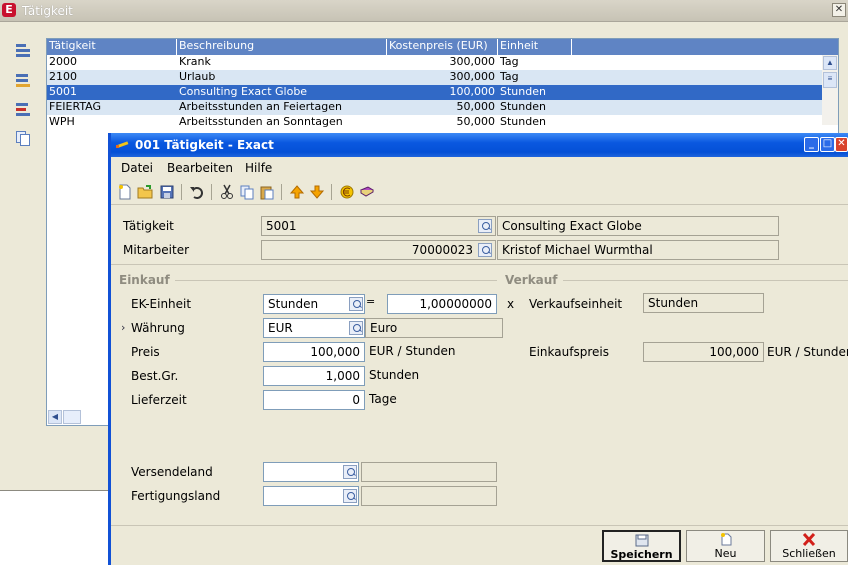  Describe the element at coordinates (156, 250) in the screenshot. I see `mitarbeiter-label: Mitarbeiter` at that location.